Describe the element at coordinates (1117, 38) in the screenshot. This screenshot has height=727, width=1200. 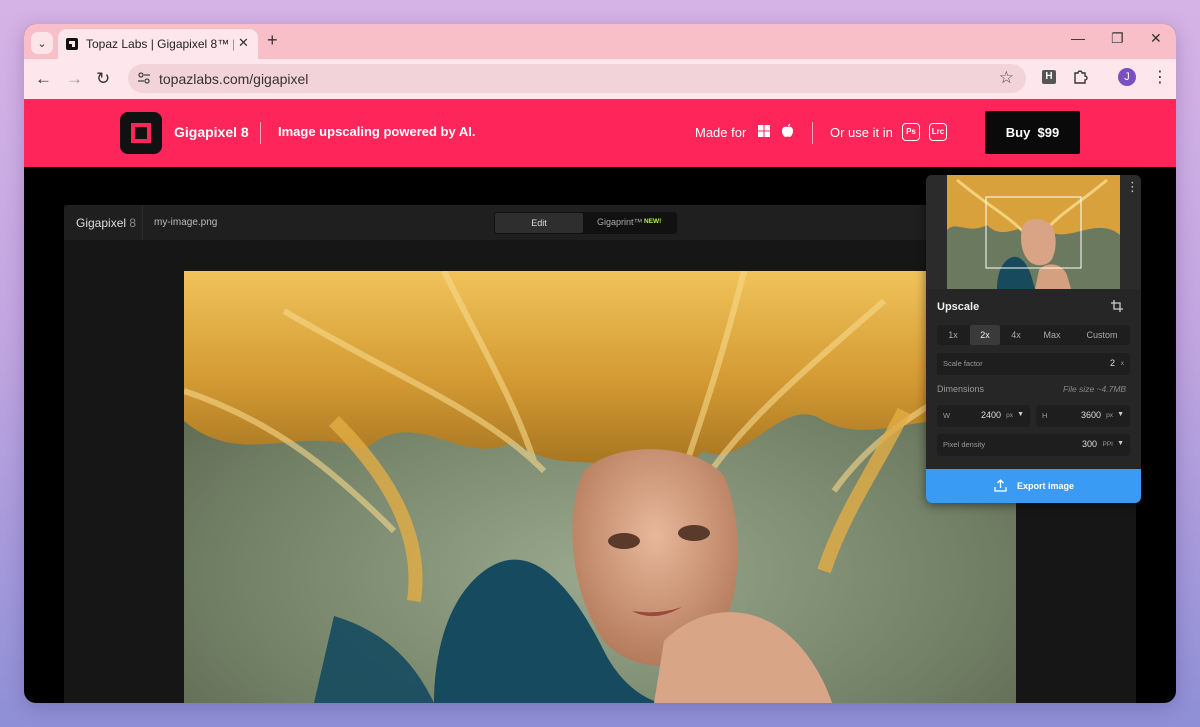
I see `restore-button: ❐` at that location.